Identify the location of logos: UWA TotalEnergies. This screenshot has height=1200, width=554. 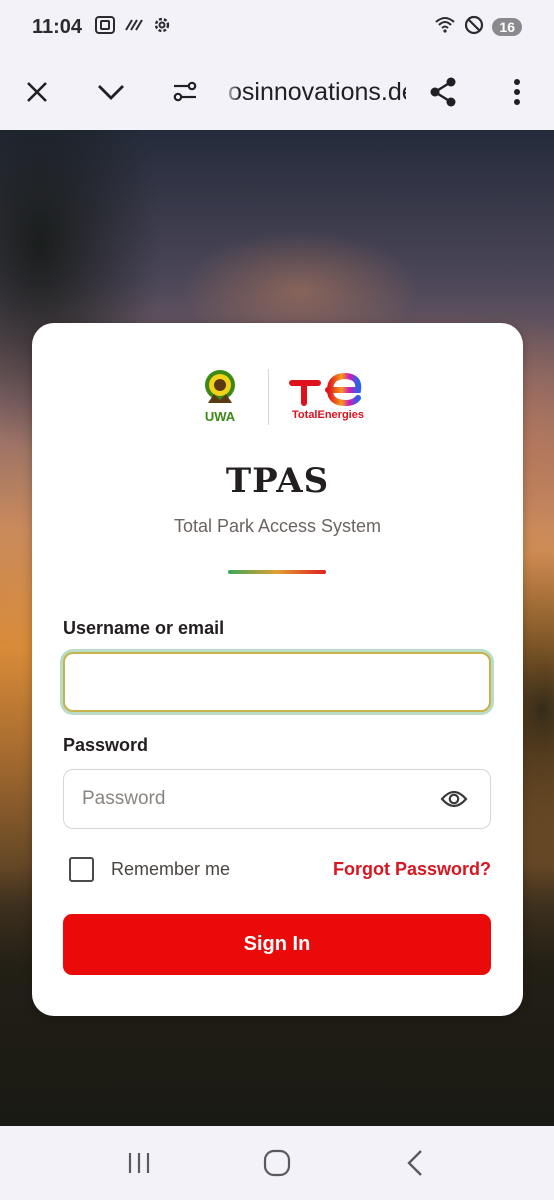
(277, 397).